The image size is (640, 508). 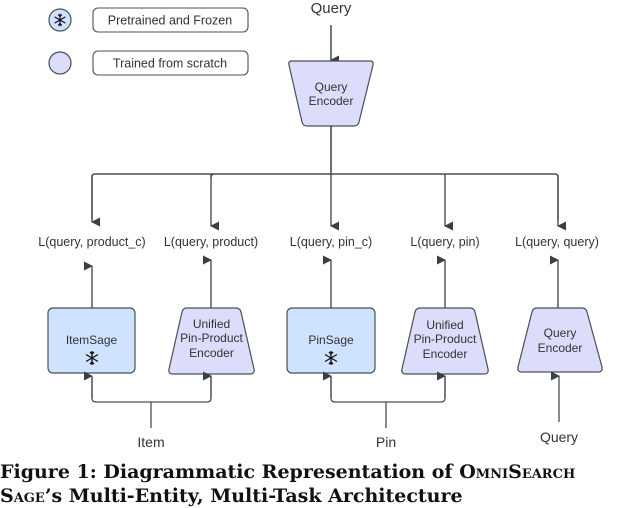 What do you see at coordinates (445, 339) in the screenshot?
I see `unified-pin-line2: Pin-Product` at bounding box center [445, 339].